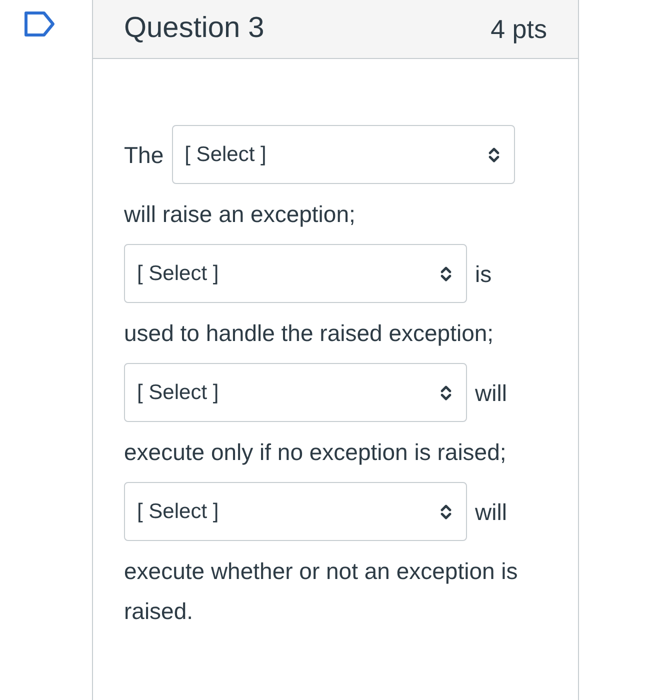 This screenshot has width=670, height=700. What do you see at coordinates (483, 274) in the screenshot?
I see `question-text: is` at bounding box center [483, 274].